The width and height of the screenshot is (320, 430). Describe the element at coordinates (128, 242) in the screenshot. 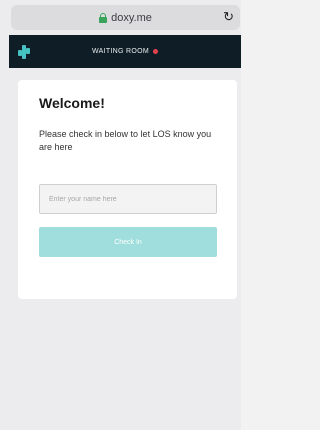

I see `check-in-button: Check In` at that location.